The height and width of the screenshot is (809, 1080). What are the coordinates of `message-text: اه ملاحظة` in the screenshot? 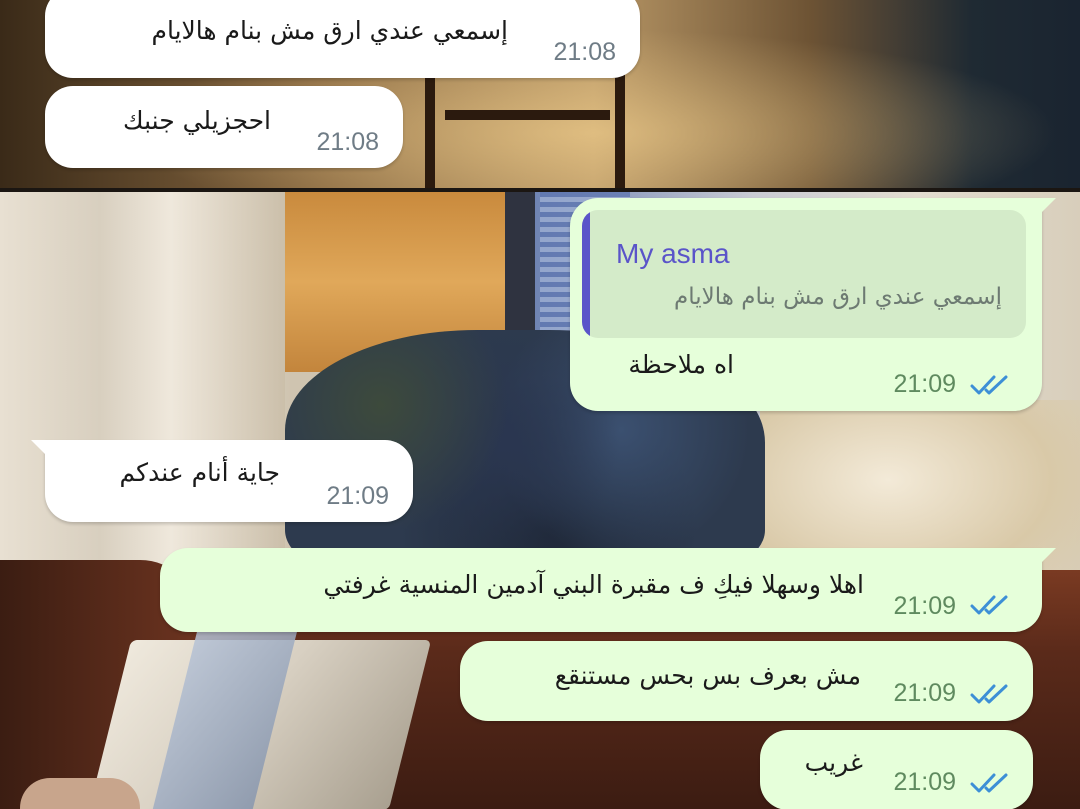 It's located at (681, 364).